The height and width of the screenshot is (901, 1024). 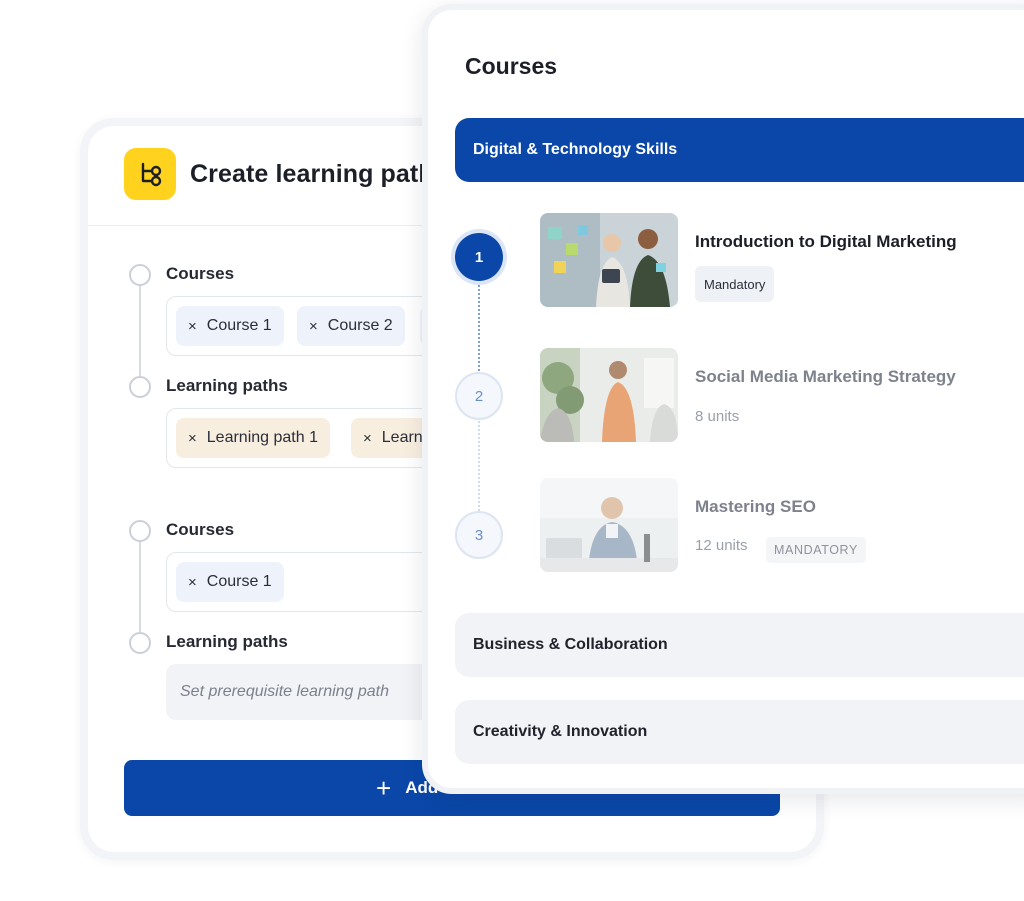 What do you see at coordinates (479, 535) in the screenshot?
I see `step-3-indicator: 3` at bounding box center [479, 535].